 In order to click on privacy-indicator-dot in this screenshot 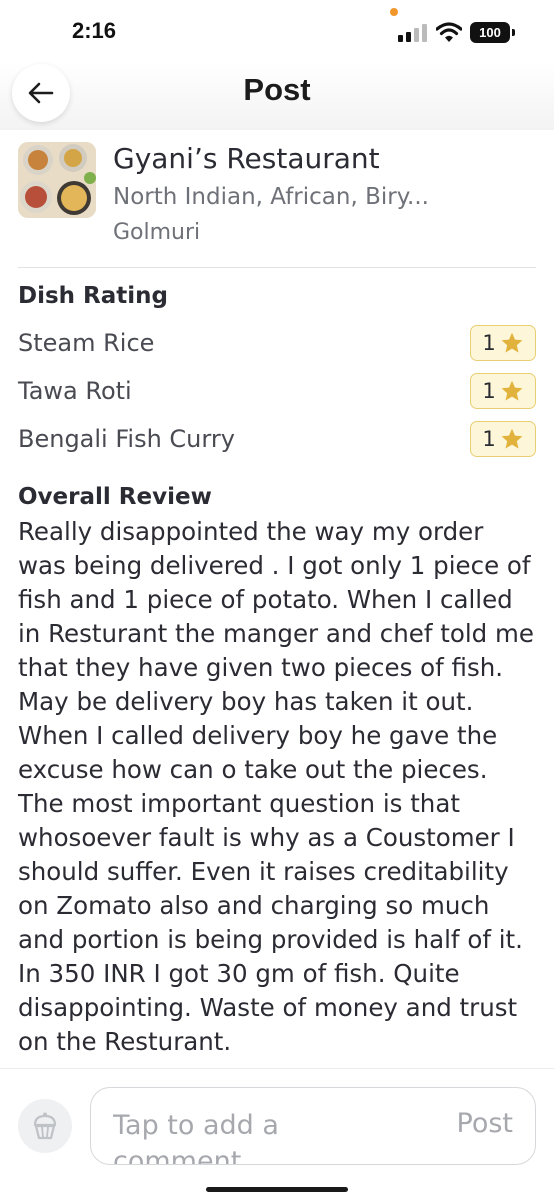, I will do `click(394, 12)`.